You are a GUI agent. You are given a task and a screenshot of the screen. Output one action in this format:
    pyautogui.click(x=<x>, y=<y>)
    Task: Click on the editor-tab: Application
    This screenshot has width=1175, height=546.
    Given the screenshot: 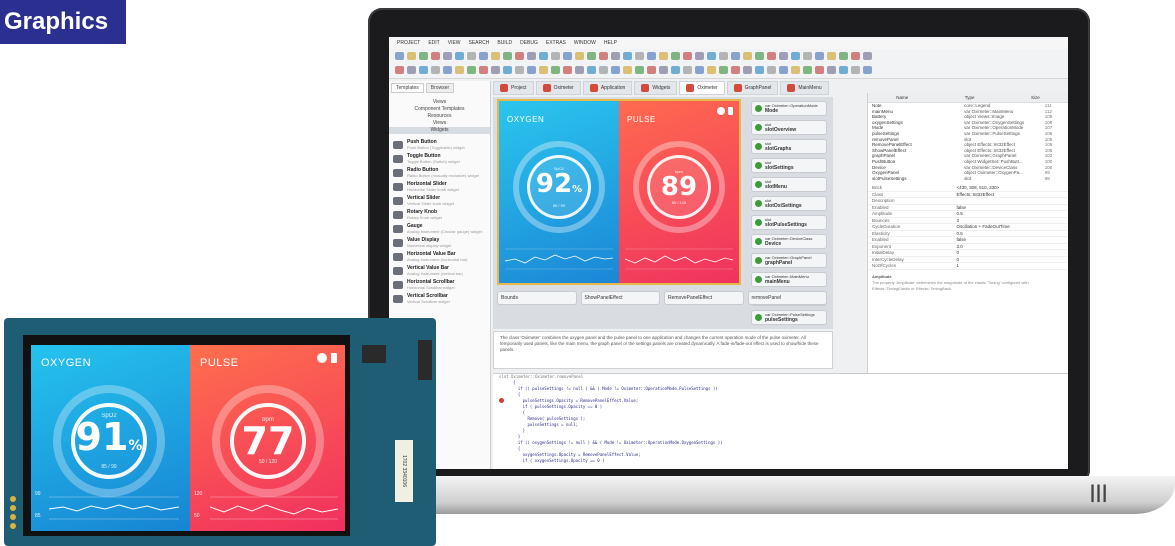 What is the action you would take?
    pyautogui.click(x=607, y=88)
    